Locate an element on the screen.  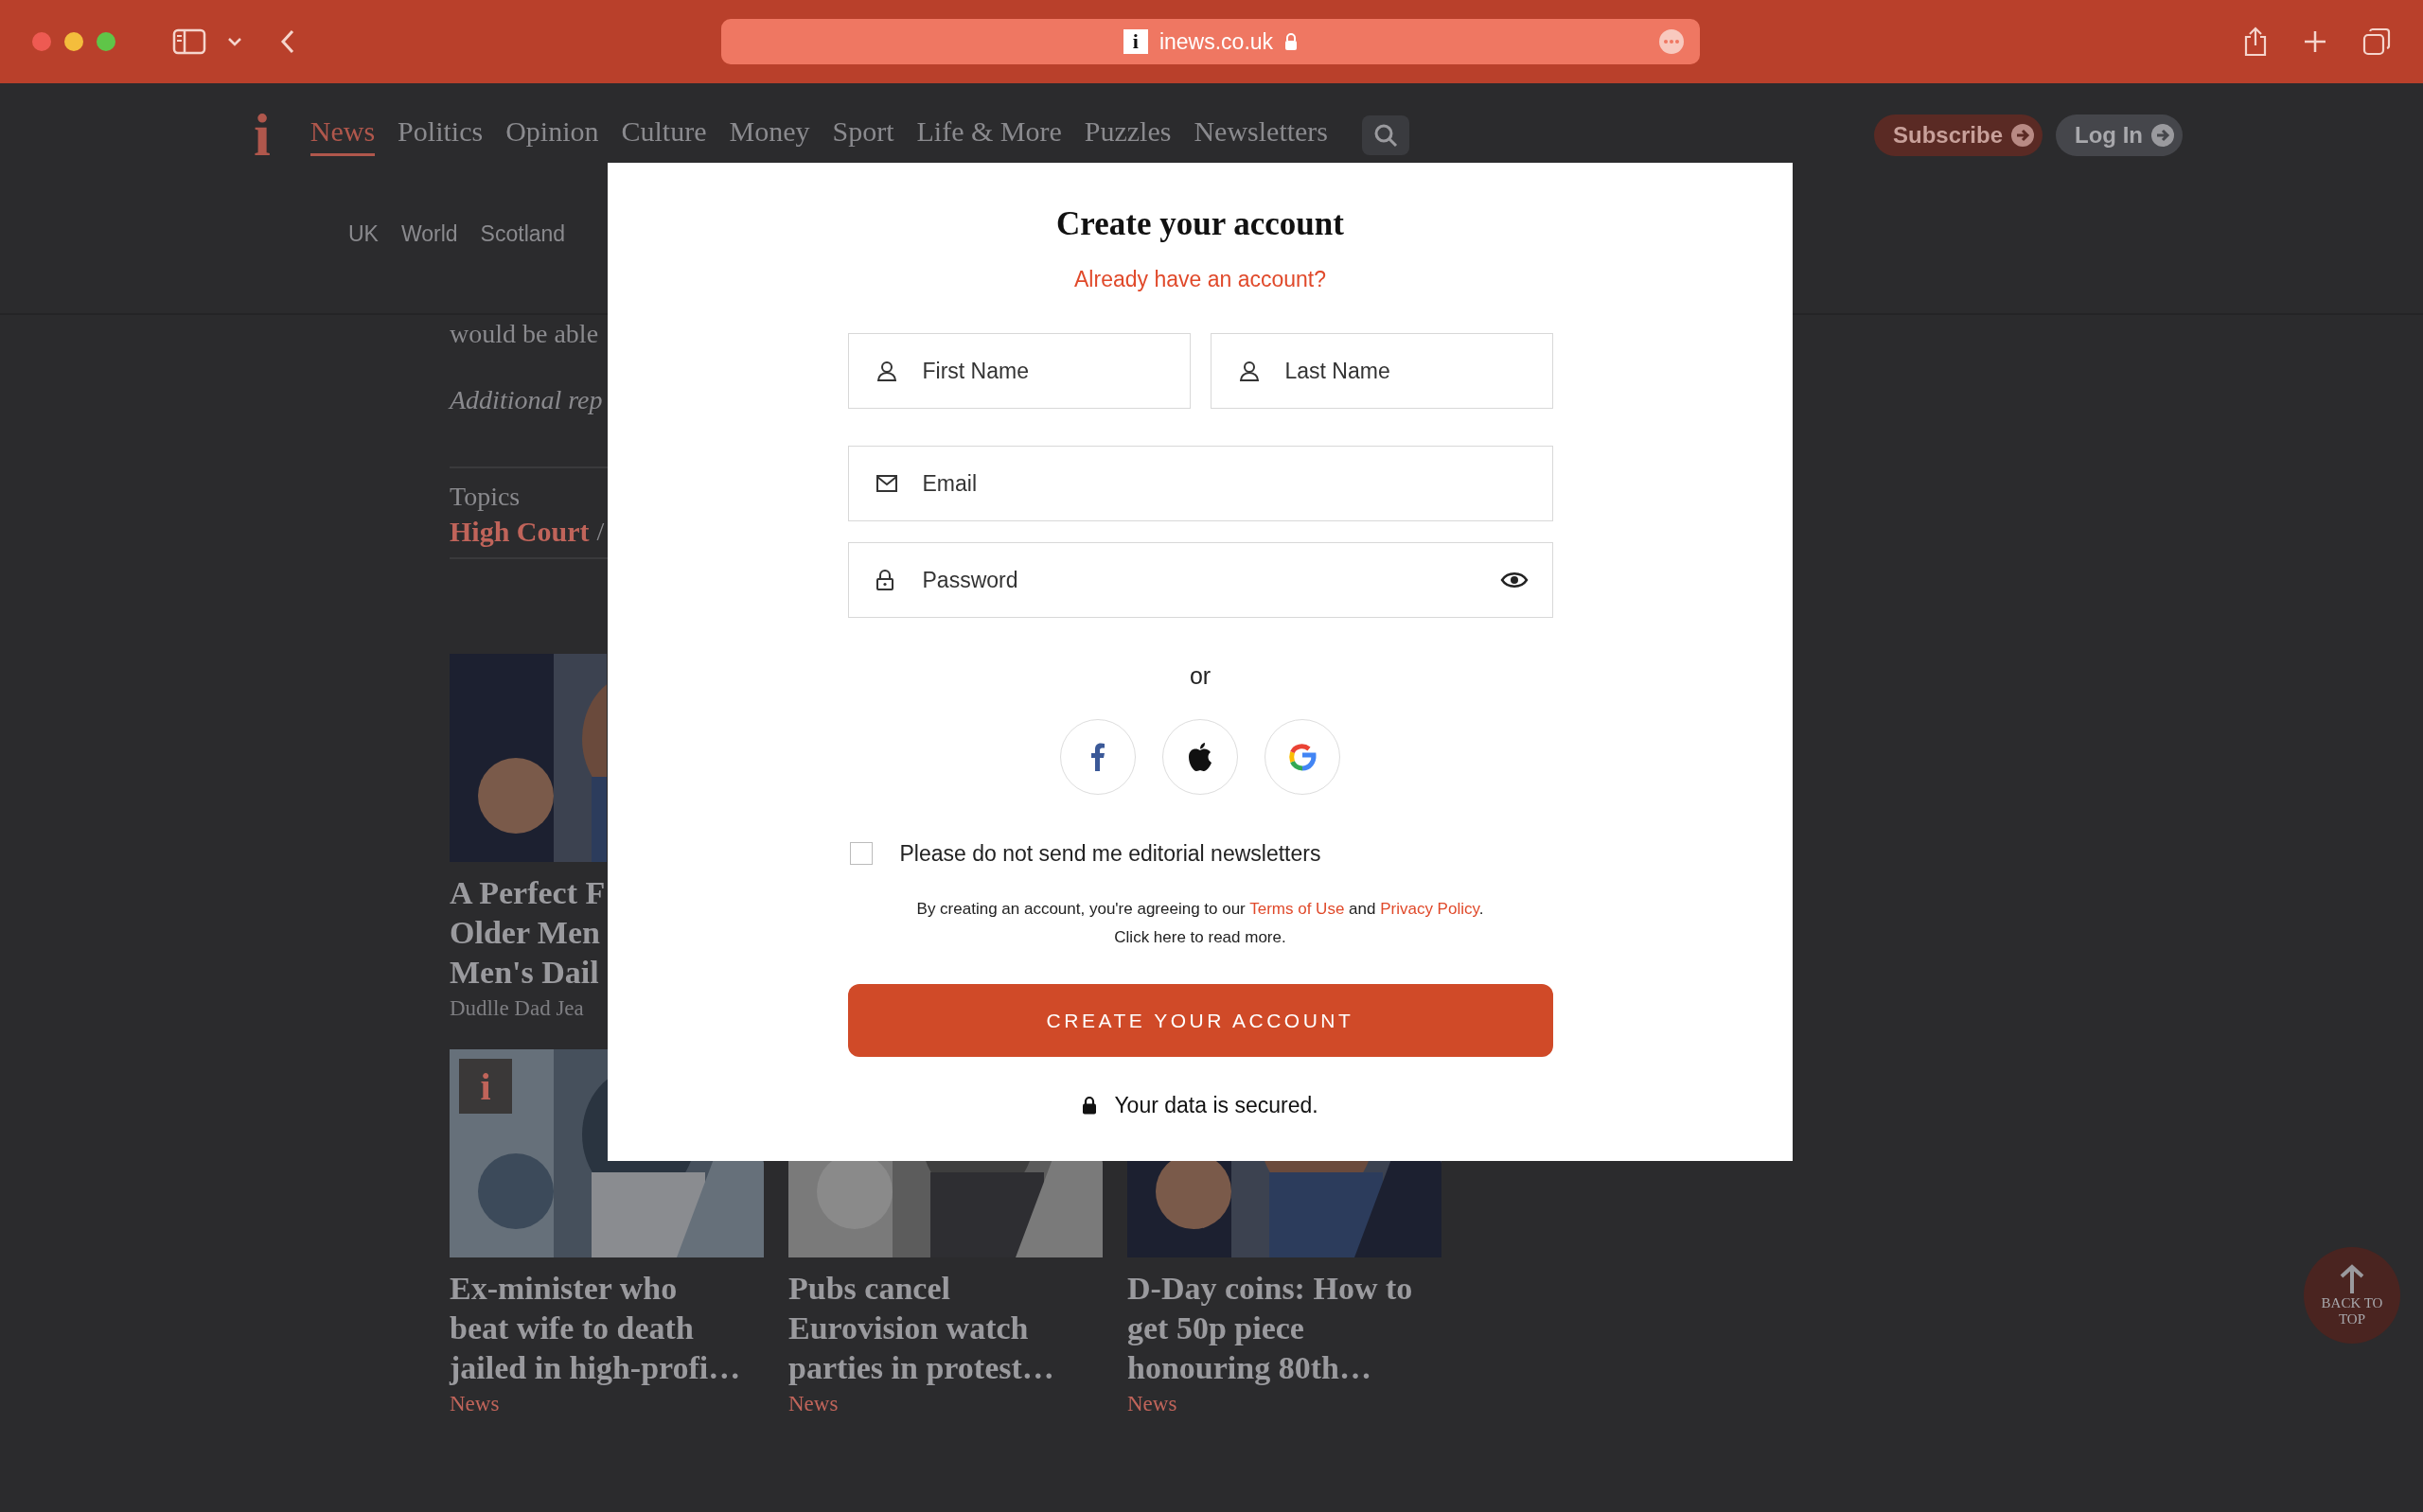
back-to-top-label: BACK TO TOP is located at coordinates (2352, 1311).